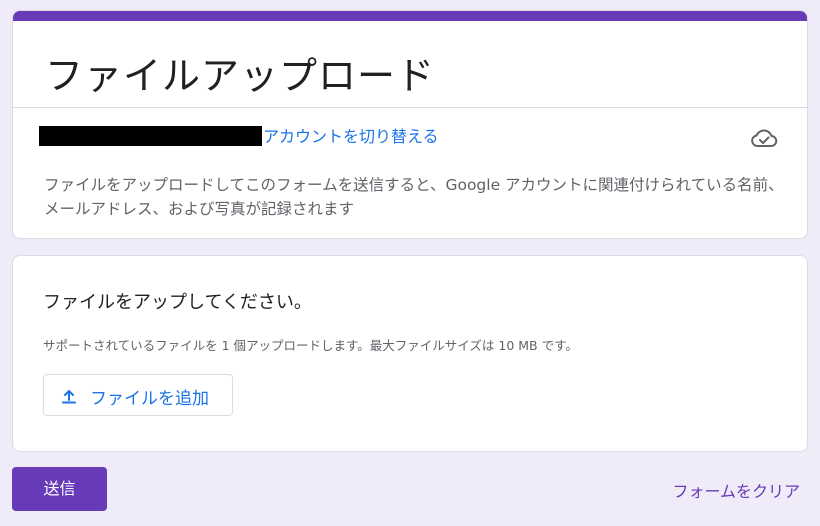  What do you see at coordinates (59, 489) in the screenshot?
I see `submit-button: 送信` at bounding box center [59, 489].